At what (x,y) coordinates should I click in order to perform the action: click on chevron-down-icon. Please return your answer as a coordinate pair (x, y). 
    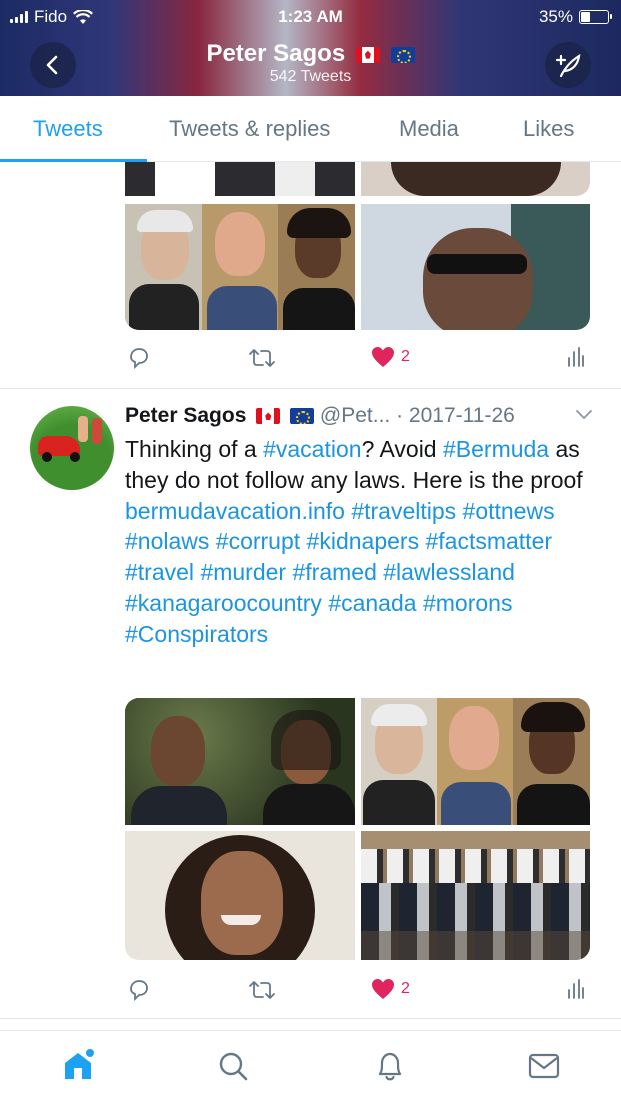
    Looking at the image, I should click on (584, 415).